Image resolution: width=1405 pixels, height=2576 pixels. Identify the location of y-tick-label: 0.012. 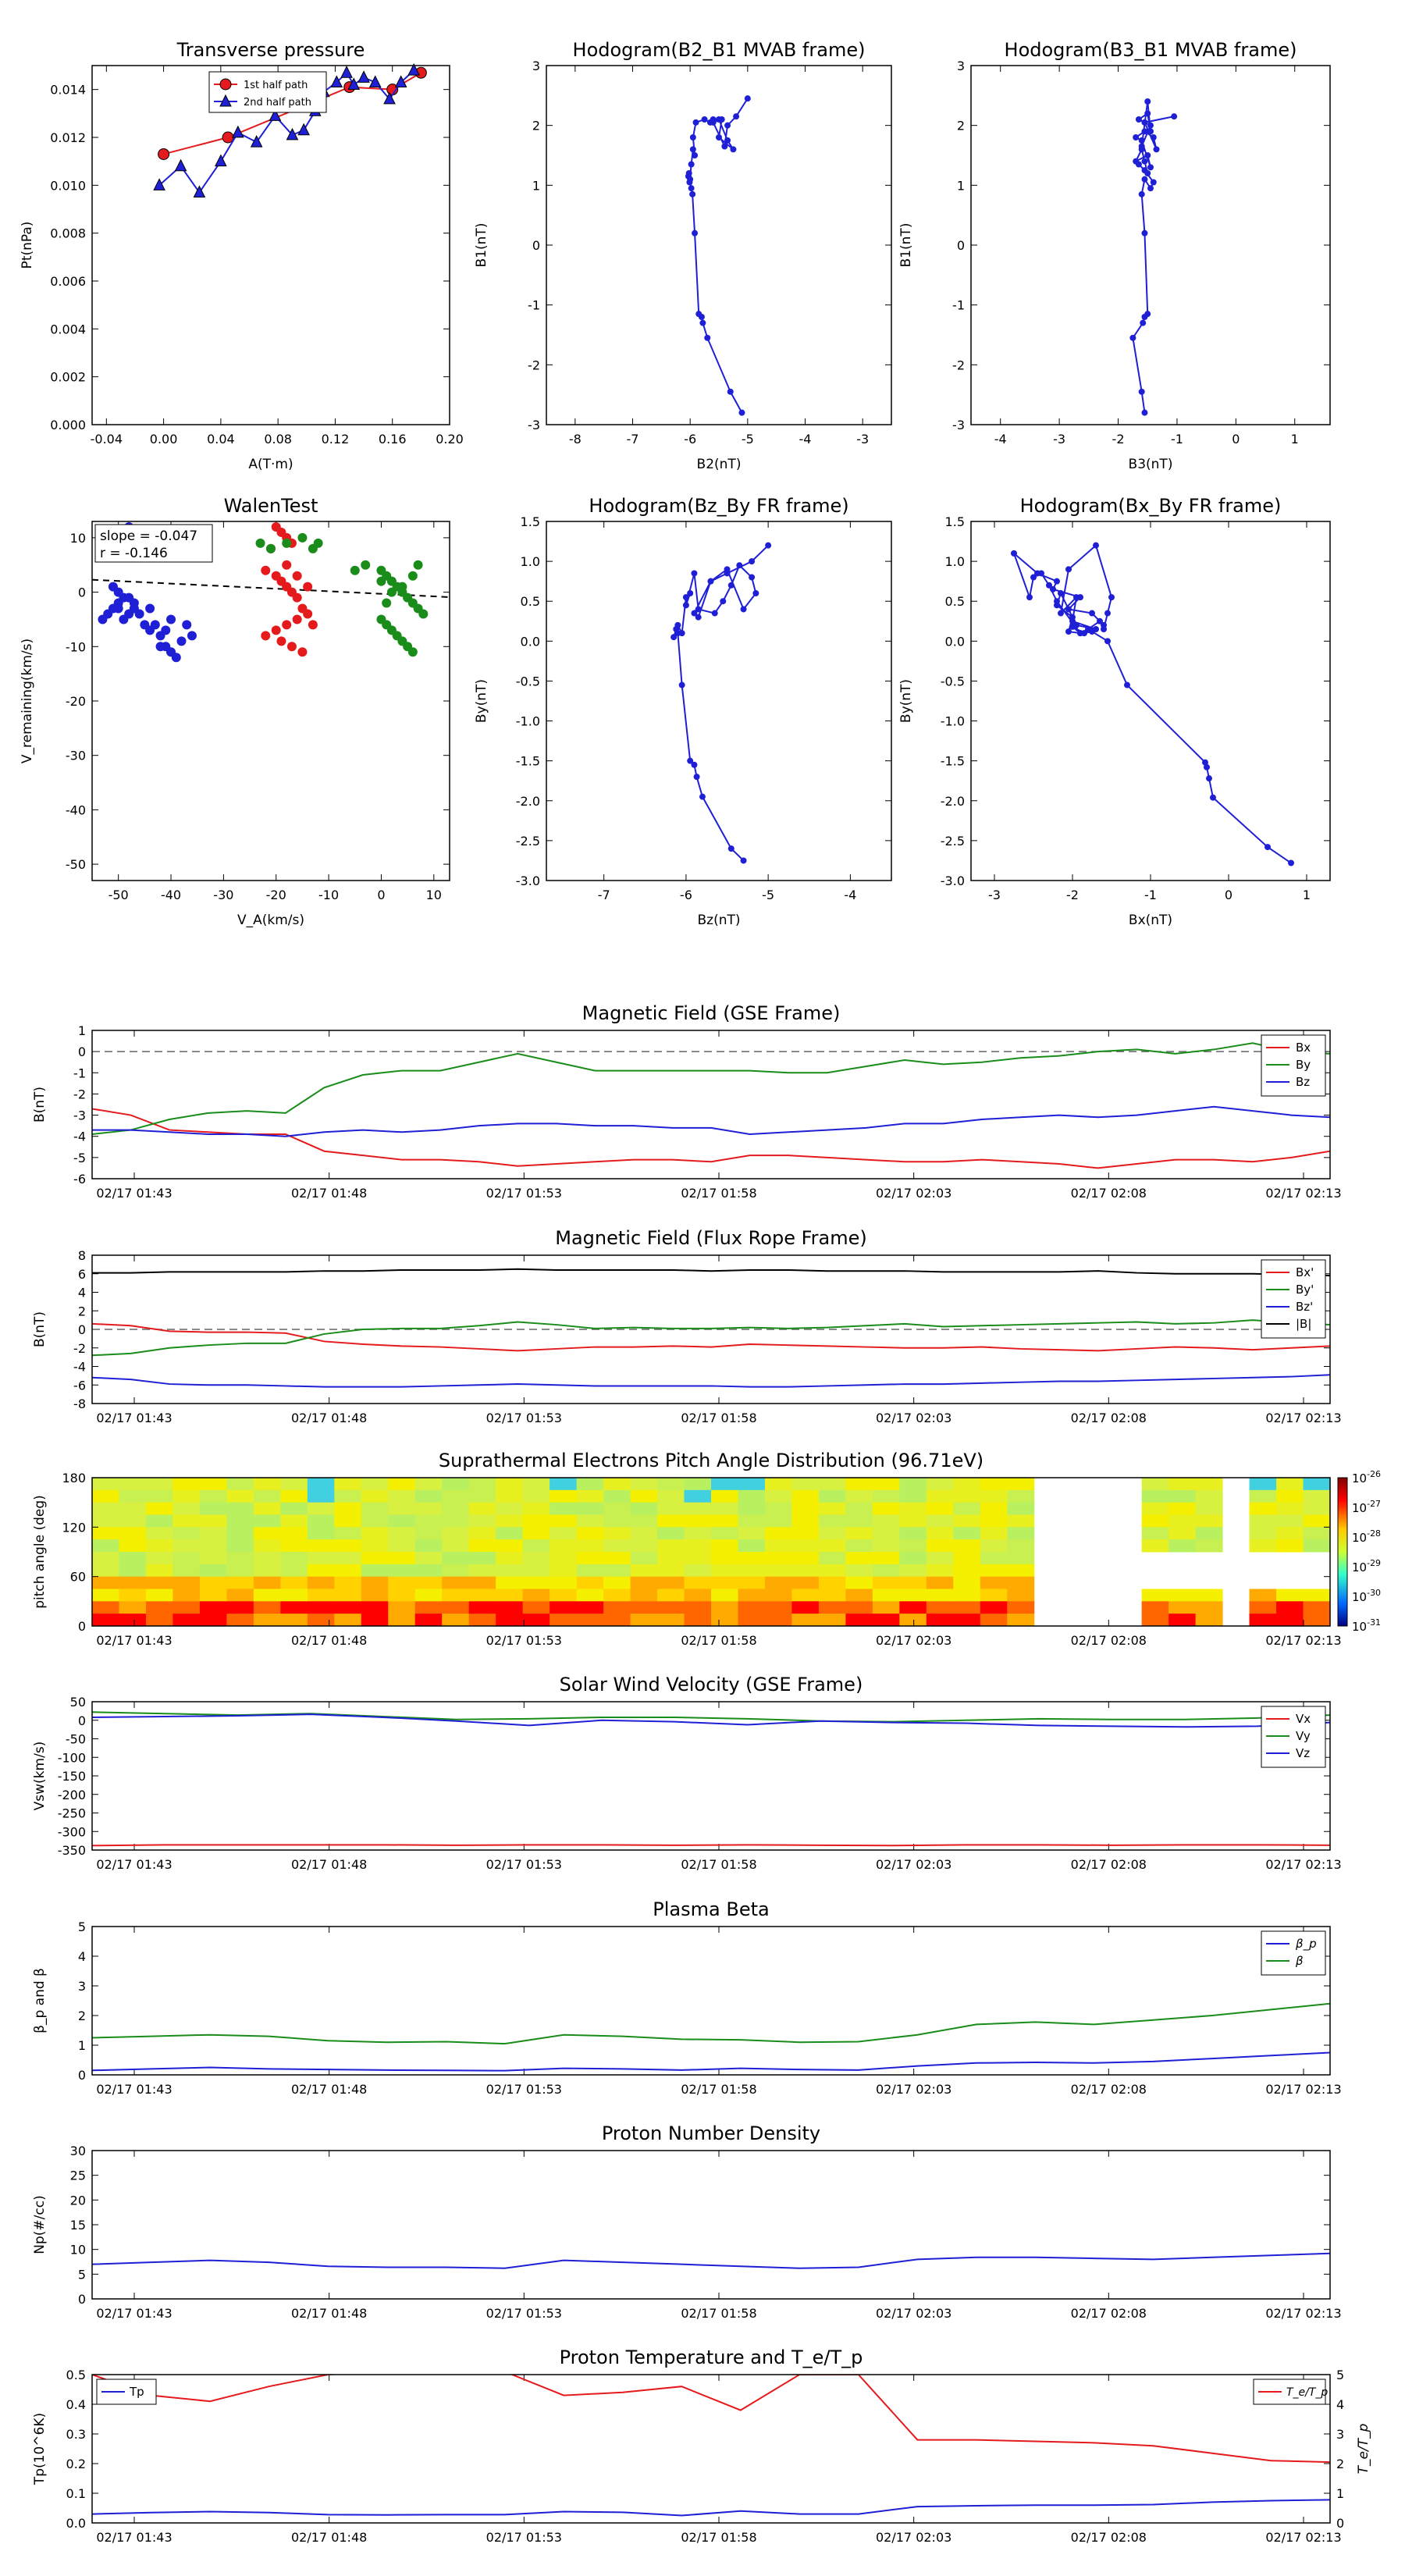
(68, 137).